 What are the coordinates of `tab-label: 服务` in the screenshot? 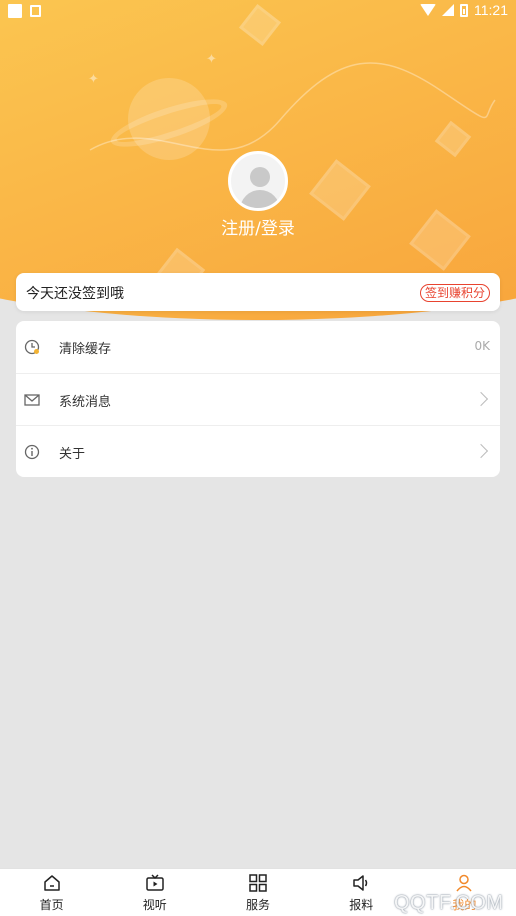 It's located at (258, 905).